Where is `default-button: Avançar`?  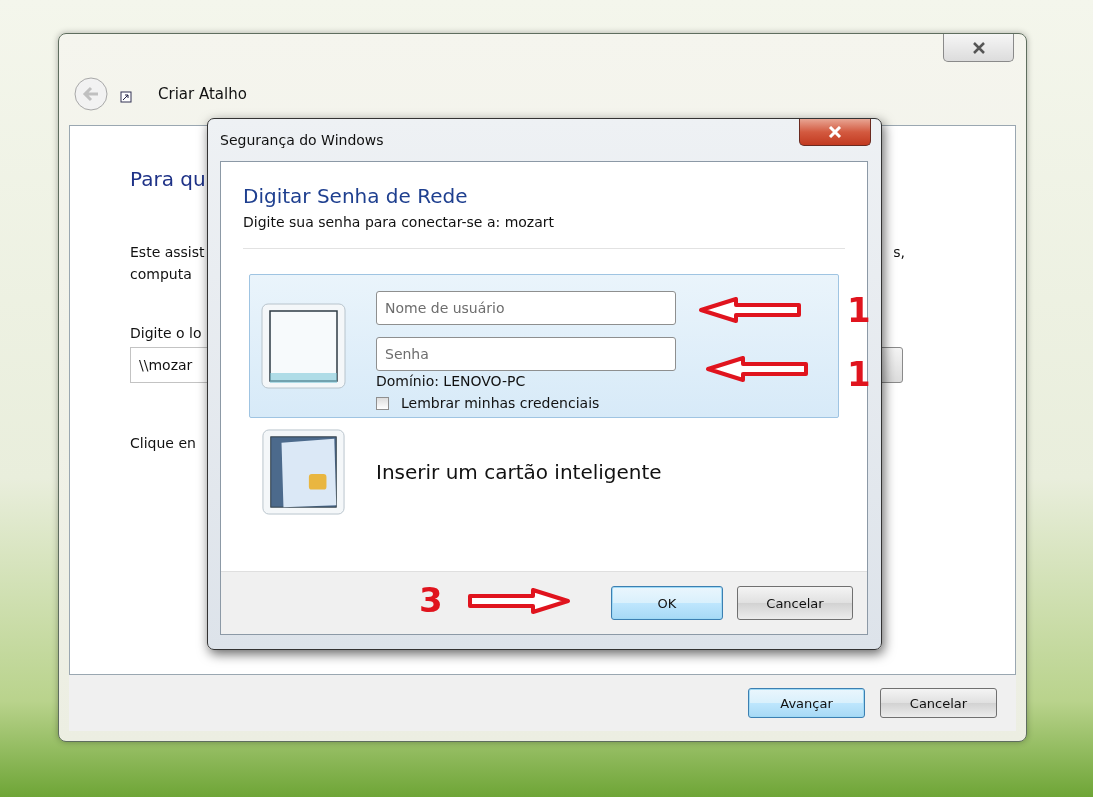 default-button: Avançar is located at coordinates (806, 703).